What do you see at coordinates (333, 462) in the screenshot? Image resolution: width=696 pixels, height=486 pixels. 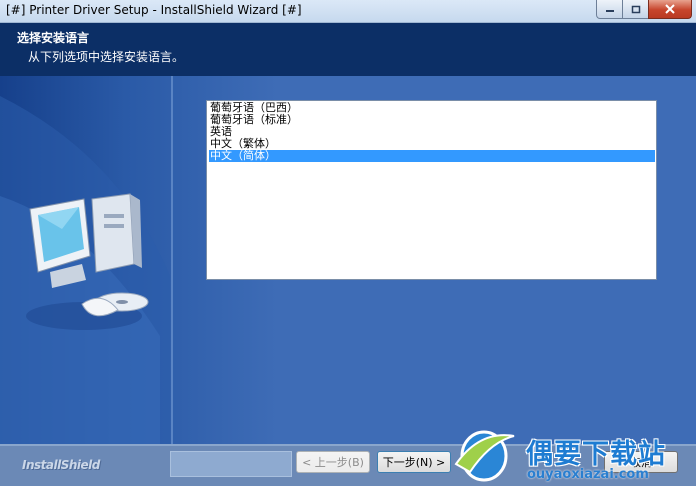 I see `back-button: < 上一步(B)` at bounding box center [333, 462].